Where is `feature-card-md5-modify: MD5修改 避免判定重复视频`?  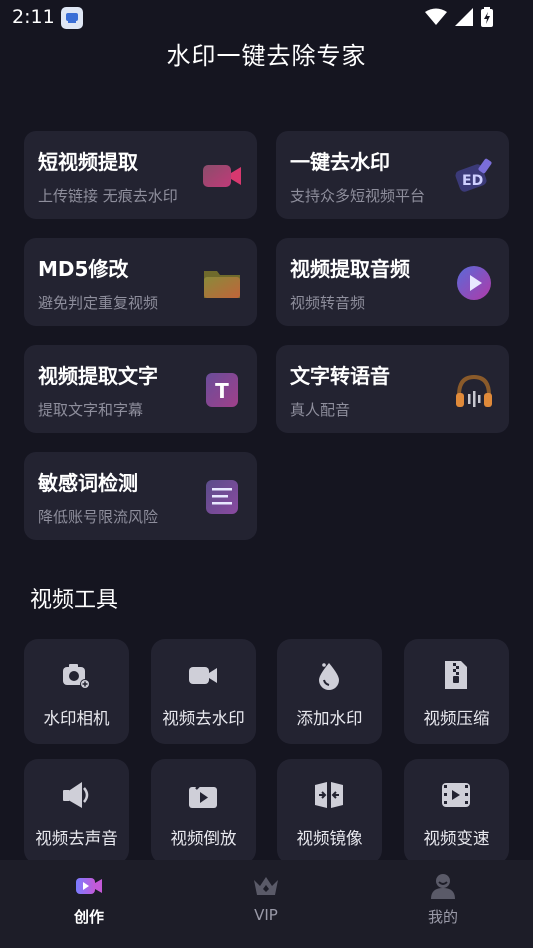
feature-card-md5-modify: MD5修改 避免判定重复视频 is located at coordinates (140, 282).